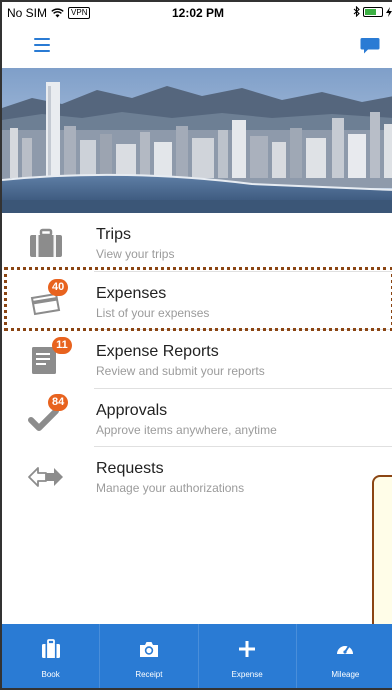 Image resolution: width=392 pixels, height=690 pixels. Describe the element at coordinates (345, 674) in the screenshot. I see `tab-label: Mileage` at that location.